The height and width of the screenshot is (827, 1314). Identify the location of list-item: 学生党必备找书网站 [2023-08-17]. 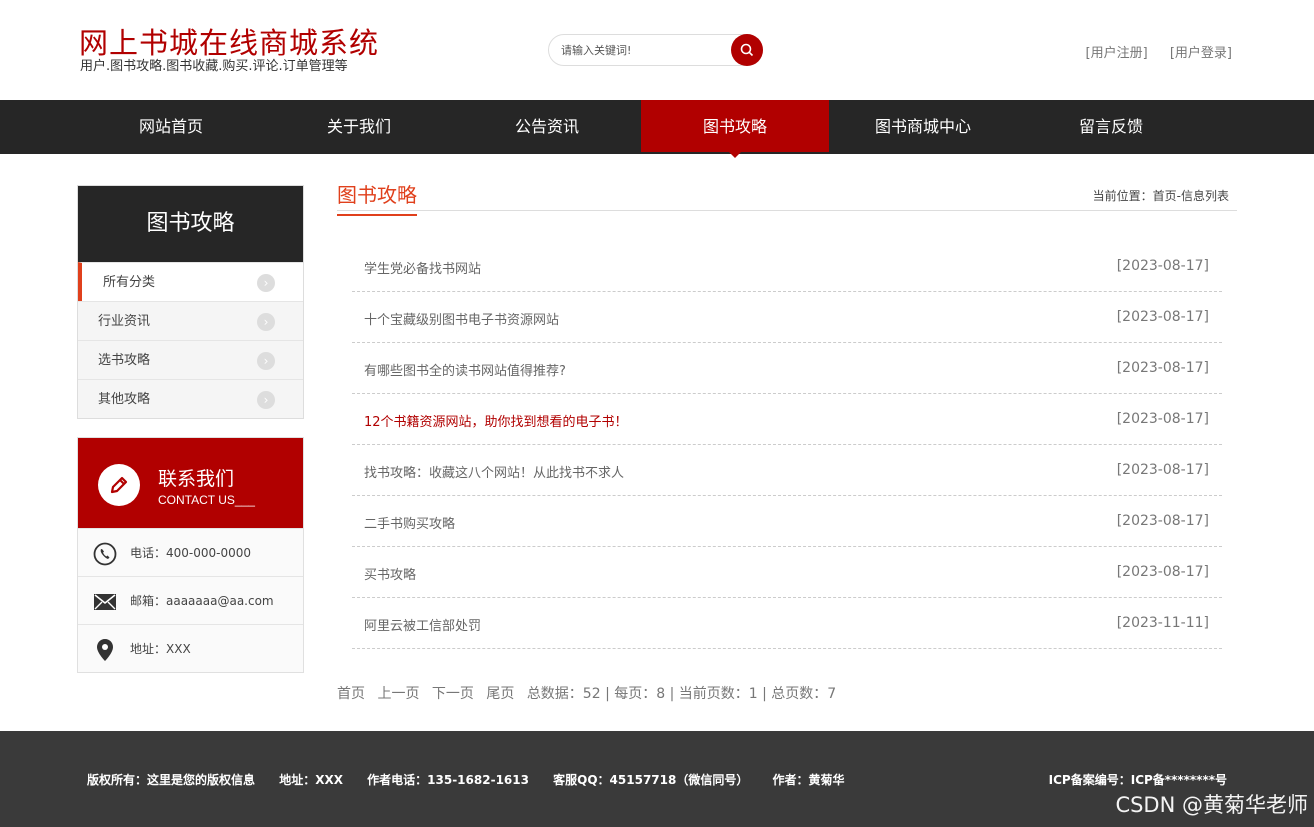
(787, 266).